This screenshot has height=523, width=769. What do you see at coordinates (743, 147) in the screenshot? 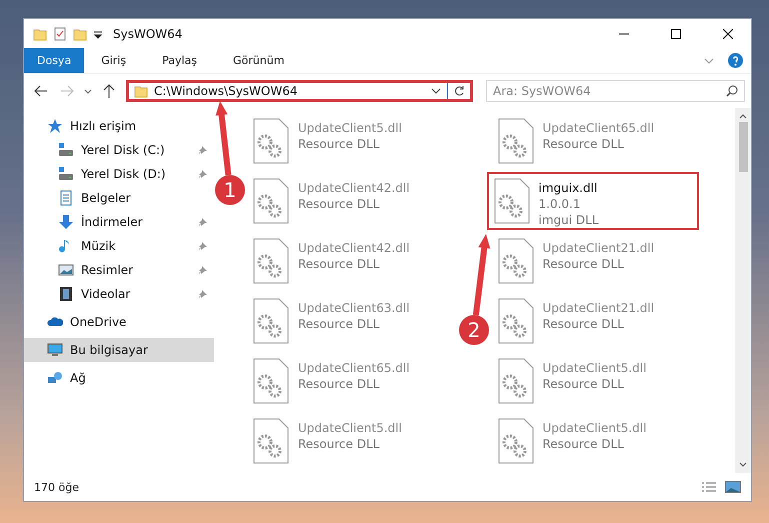
I see `scroll-thumb` at bounding box center [743, 147].